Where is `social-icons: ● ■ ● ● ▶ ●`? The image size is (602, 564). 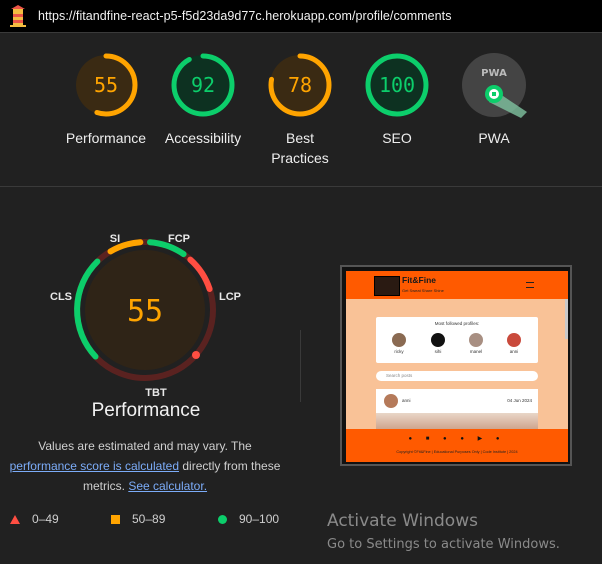
social-icons: ● ■ ● ● ▶ ● is located at coordinates (457, 439).